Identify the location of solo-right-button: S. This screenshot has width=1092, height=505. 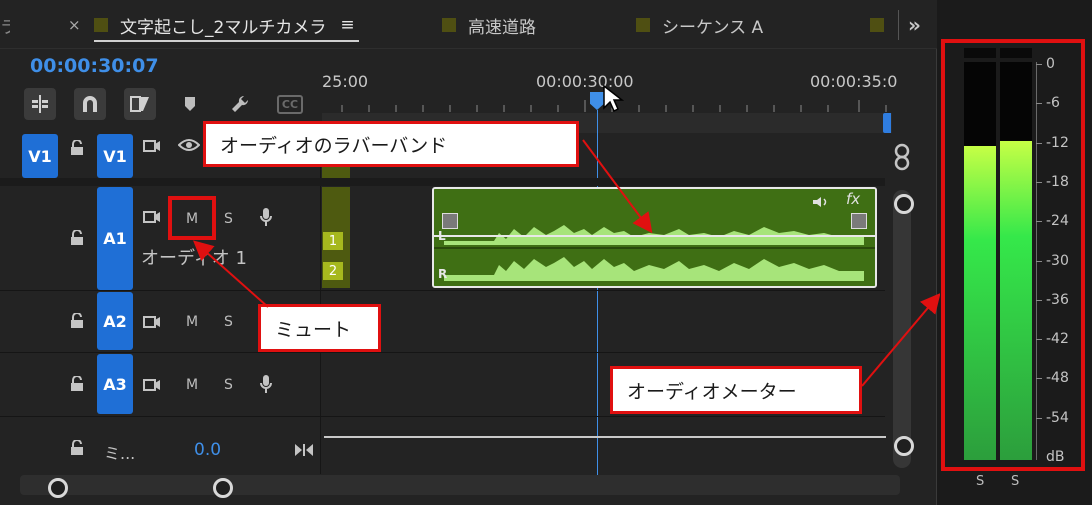
(1015, 481).